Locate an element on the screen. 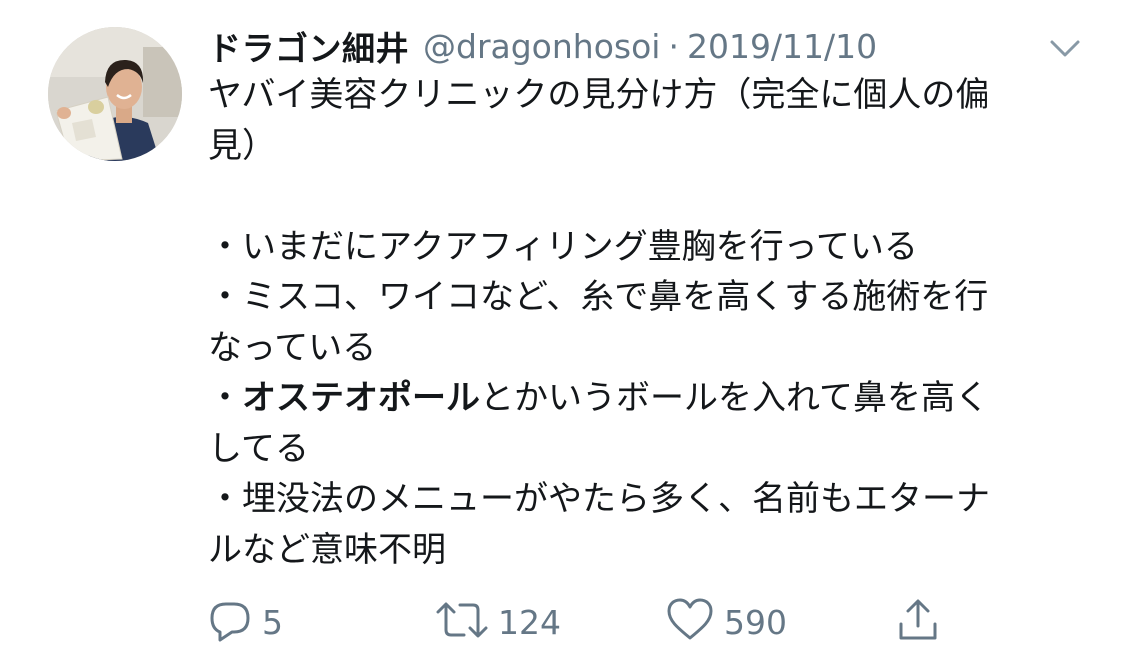 The image size is (1125, 658). reply-button: 5 is located at coordinates (244, 622).